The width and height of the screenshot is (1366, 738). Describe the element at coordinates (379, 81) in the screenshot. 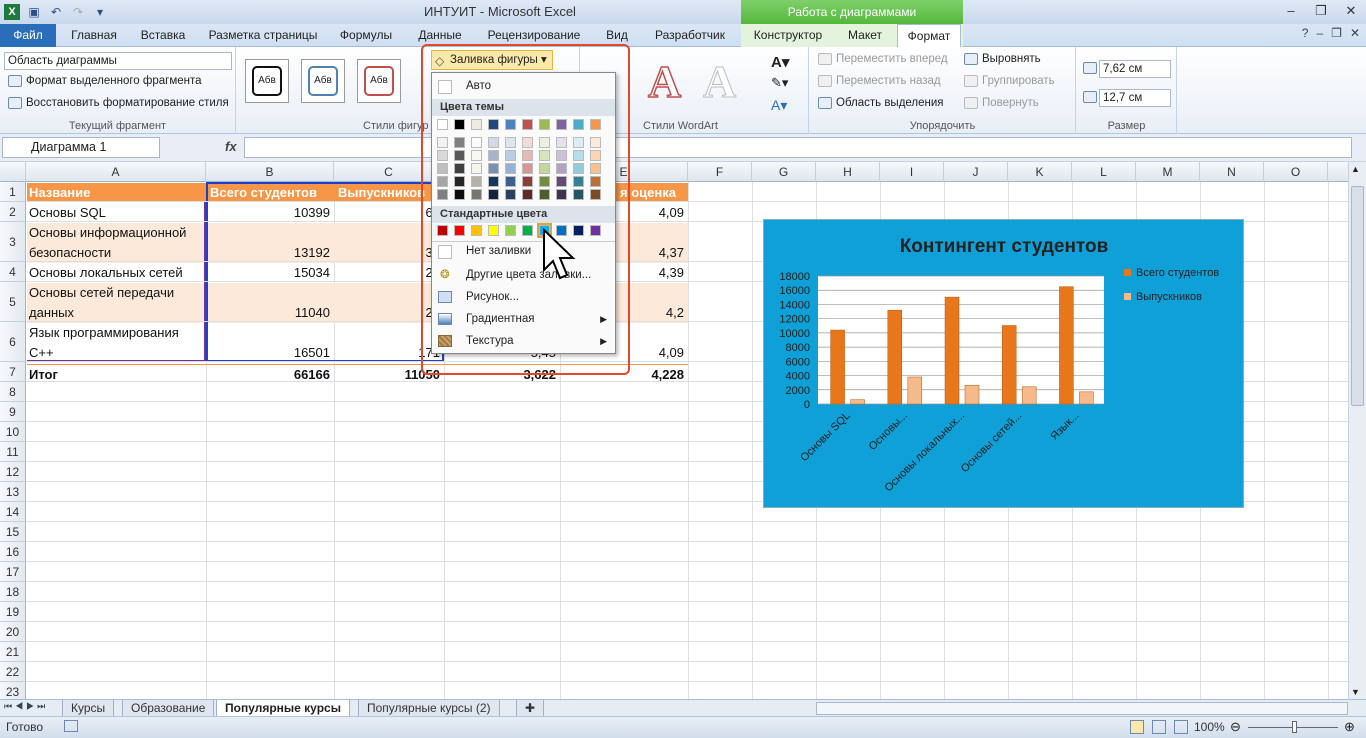

I see `shape-style-red: Абв` at that location.